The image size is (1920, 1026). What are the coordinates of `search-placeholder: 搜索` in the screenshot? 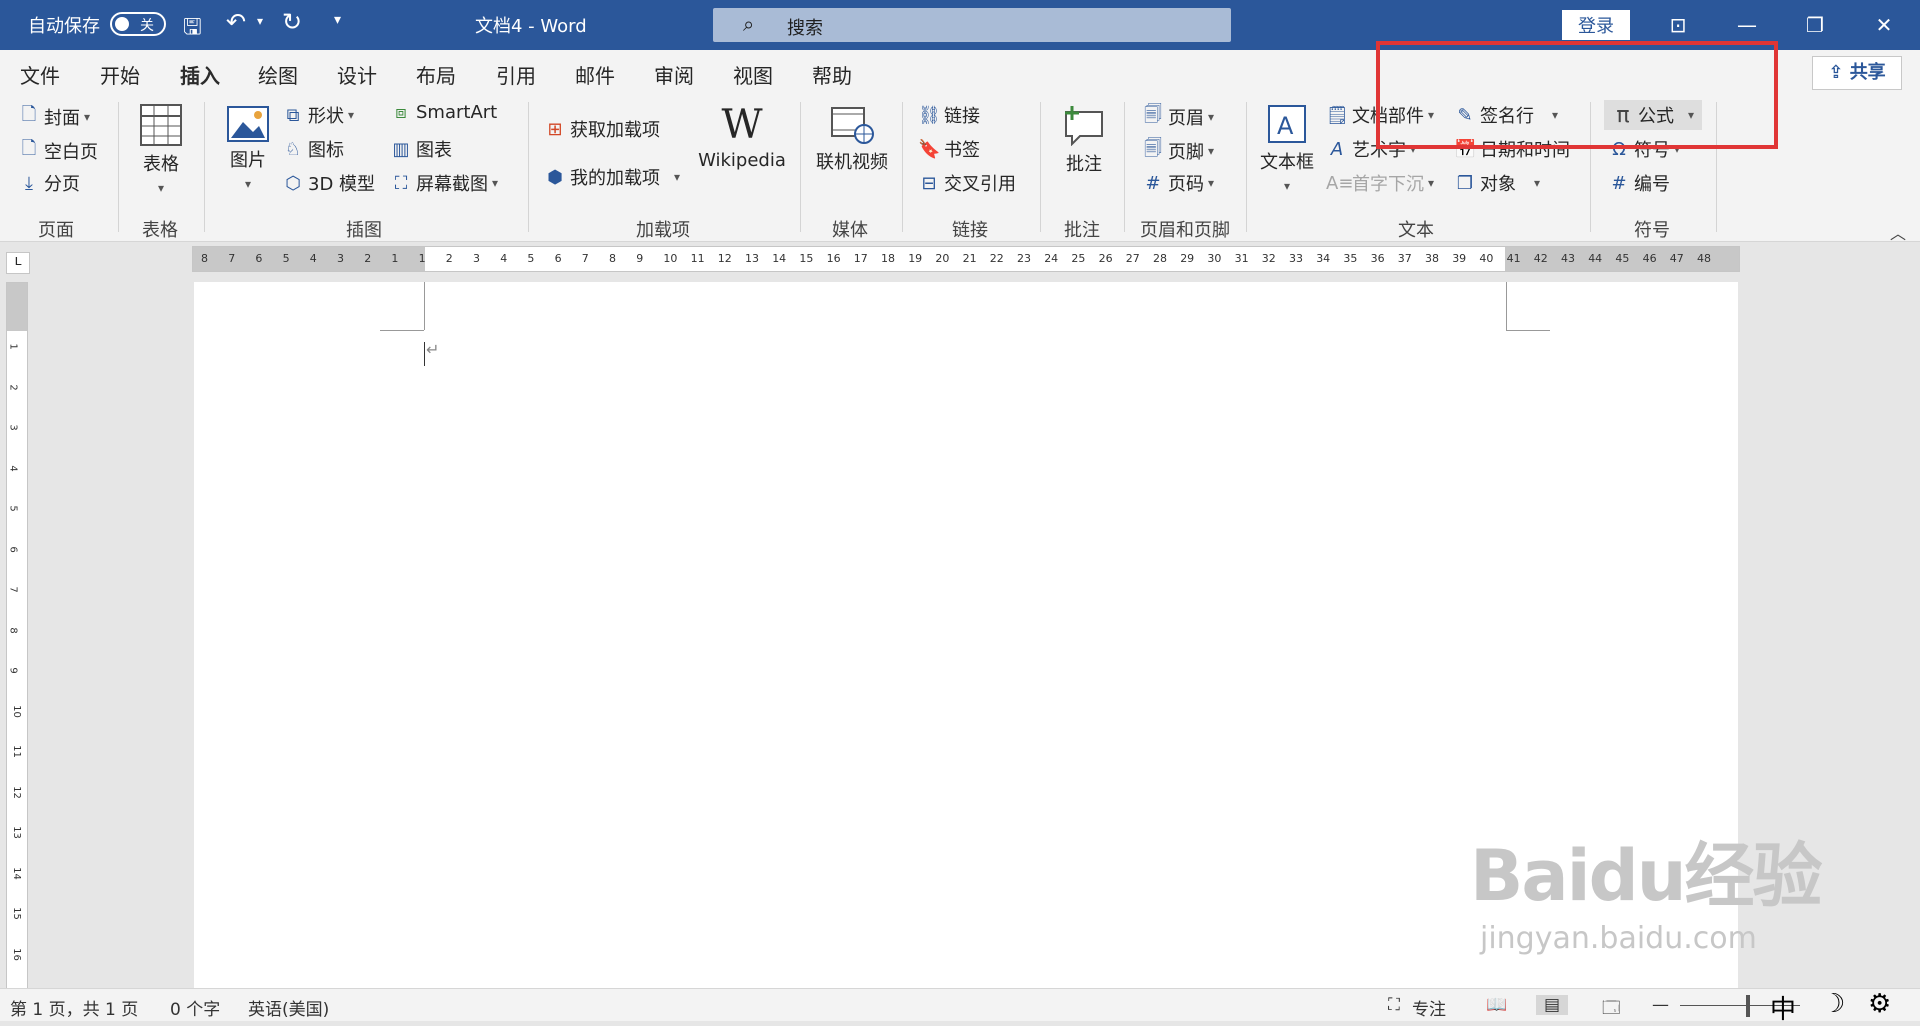 It's located at (805, 28).